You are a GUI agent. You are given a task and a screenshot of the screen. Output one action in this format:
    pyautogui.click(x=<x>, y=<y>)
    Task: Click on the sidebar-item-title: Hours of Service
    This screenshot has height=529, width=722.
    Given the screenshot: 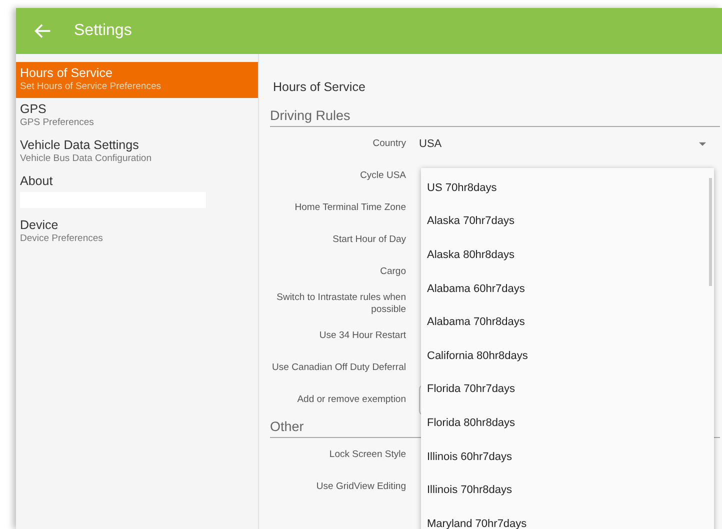 What is the action you would take?
    pyautogui.click(x=67, y=73)
    